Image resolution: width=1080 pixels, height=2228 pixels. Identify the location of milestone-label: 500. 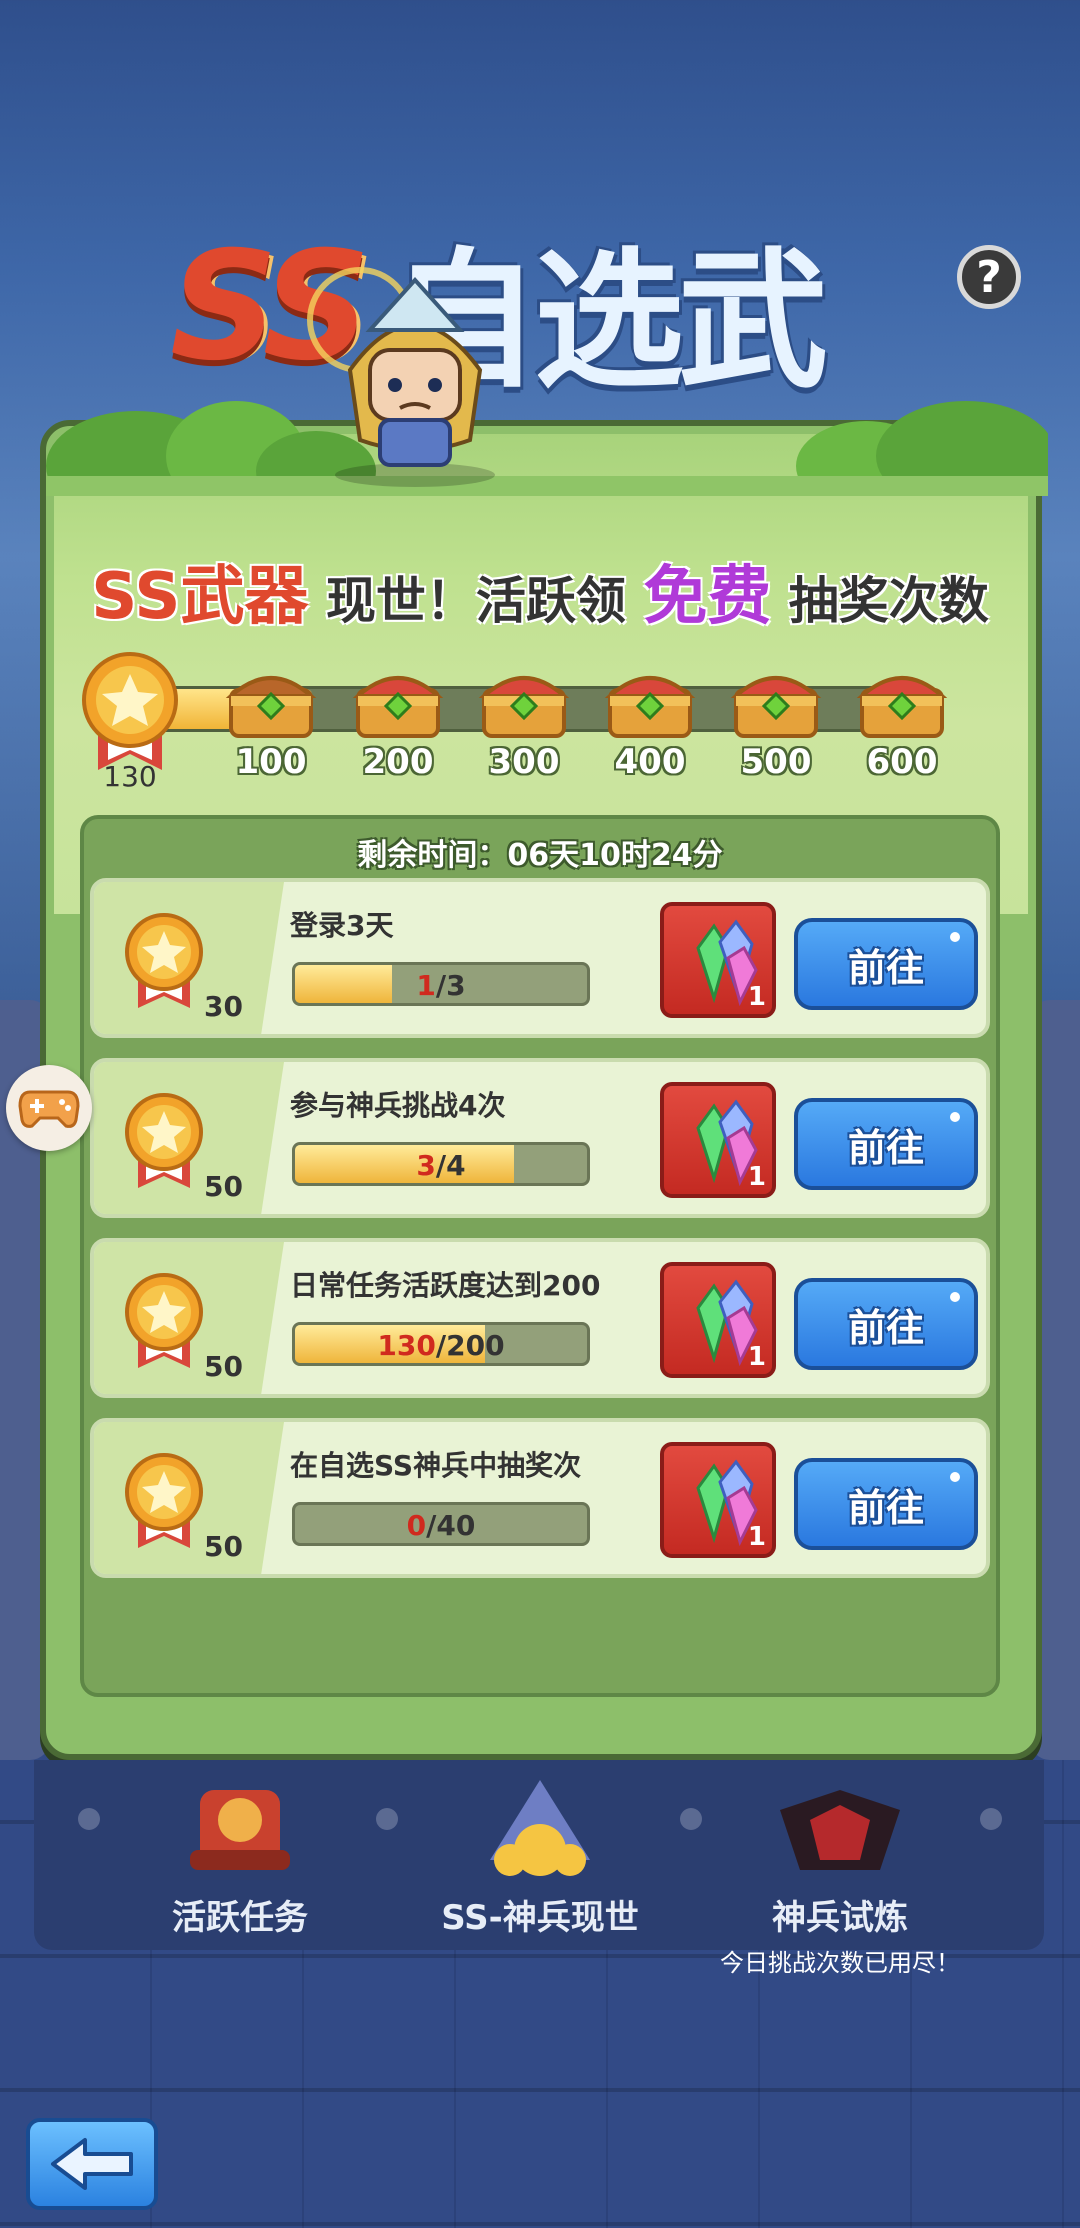
(776, 762).